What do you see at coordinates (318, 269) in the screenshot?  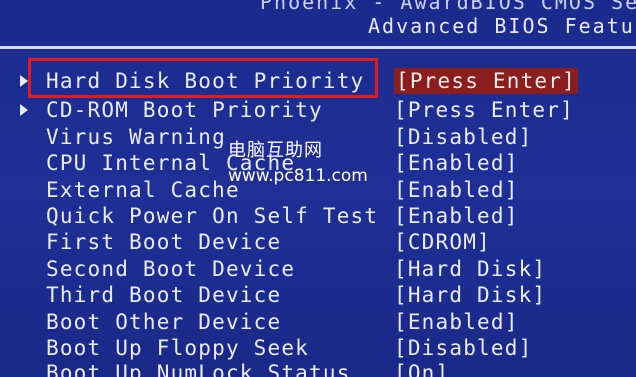 I see `setting-row-second-boot-device: Second Boot Device [Hard Disk]` at bounding box center [318, 269].